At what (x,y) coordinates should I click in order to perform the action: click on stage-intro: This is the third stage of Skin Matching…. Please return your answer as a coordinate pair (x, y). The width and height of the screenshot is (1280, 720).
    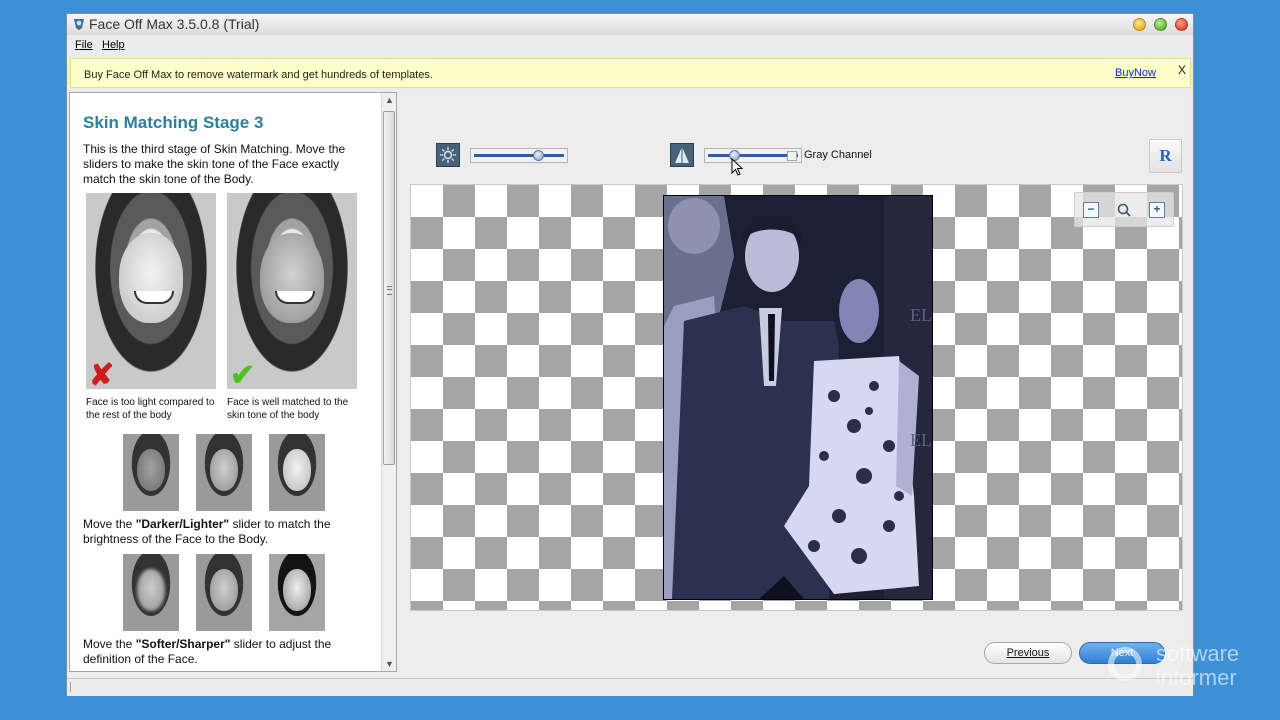
    Looking at the image, I should click on (214, 164).